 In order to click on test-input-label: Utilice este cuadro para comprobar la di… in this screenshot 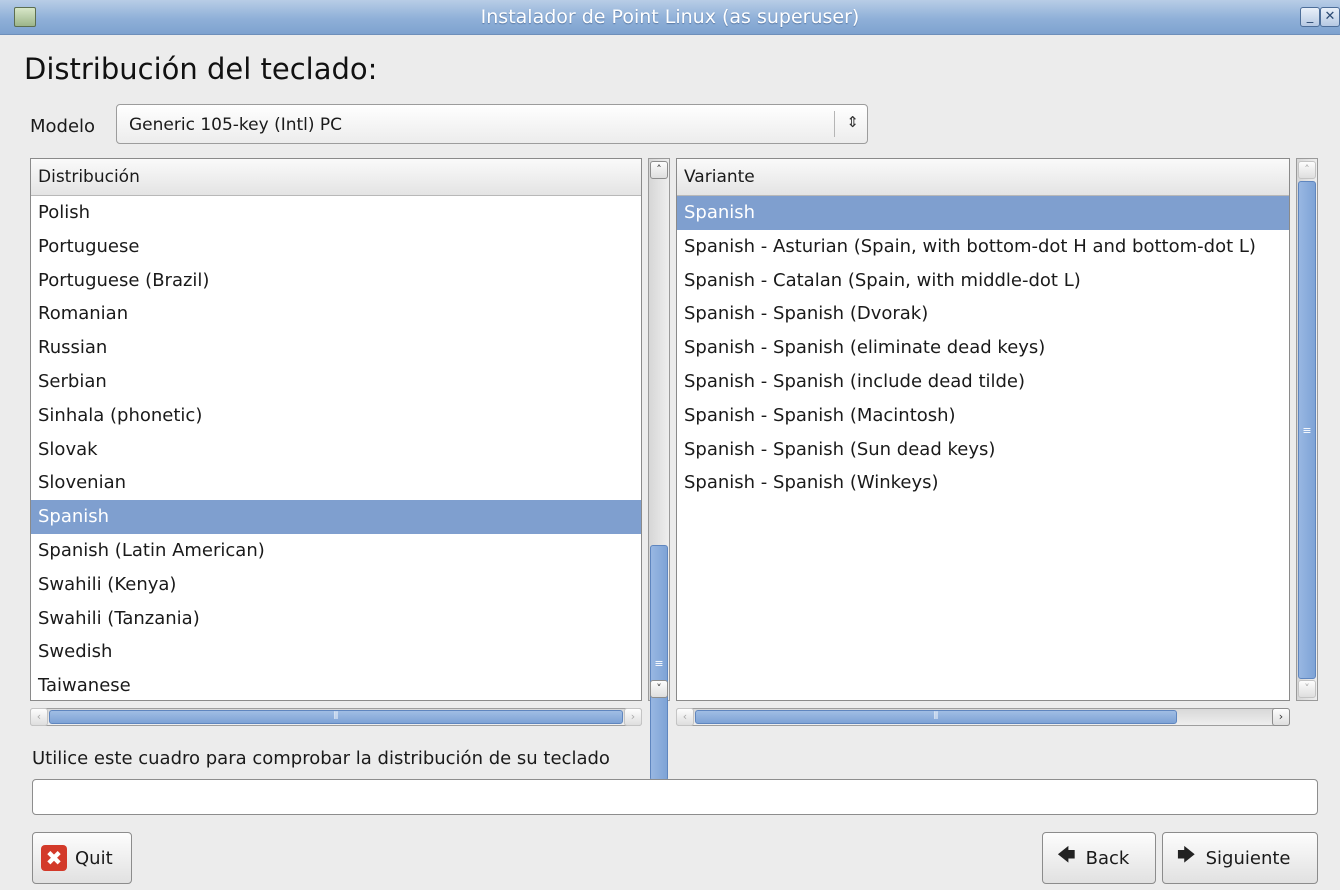, I will do `click(321, 758)`.